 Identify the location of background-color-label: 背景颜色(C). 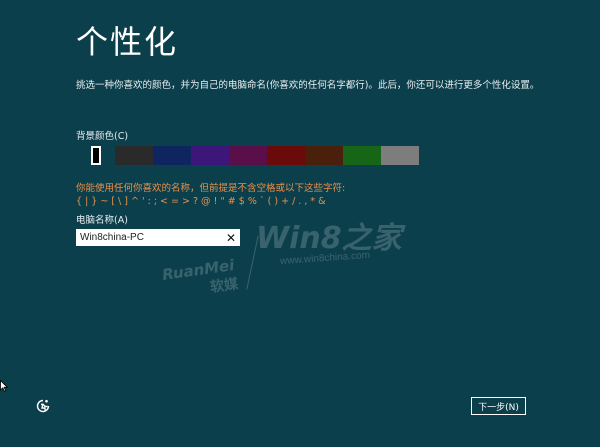
(102, 136).